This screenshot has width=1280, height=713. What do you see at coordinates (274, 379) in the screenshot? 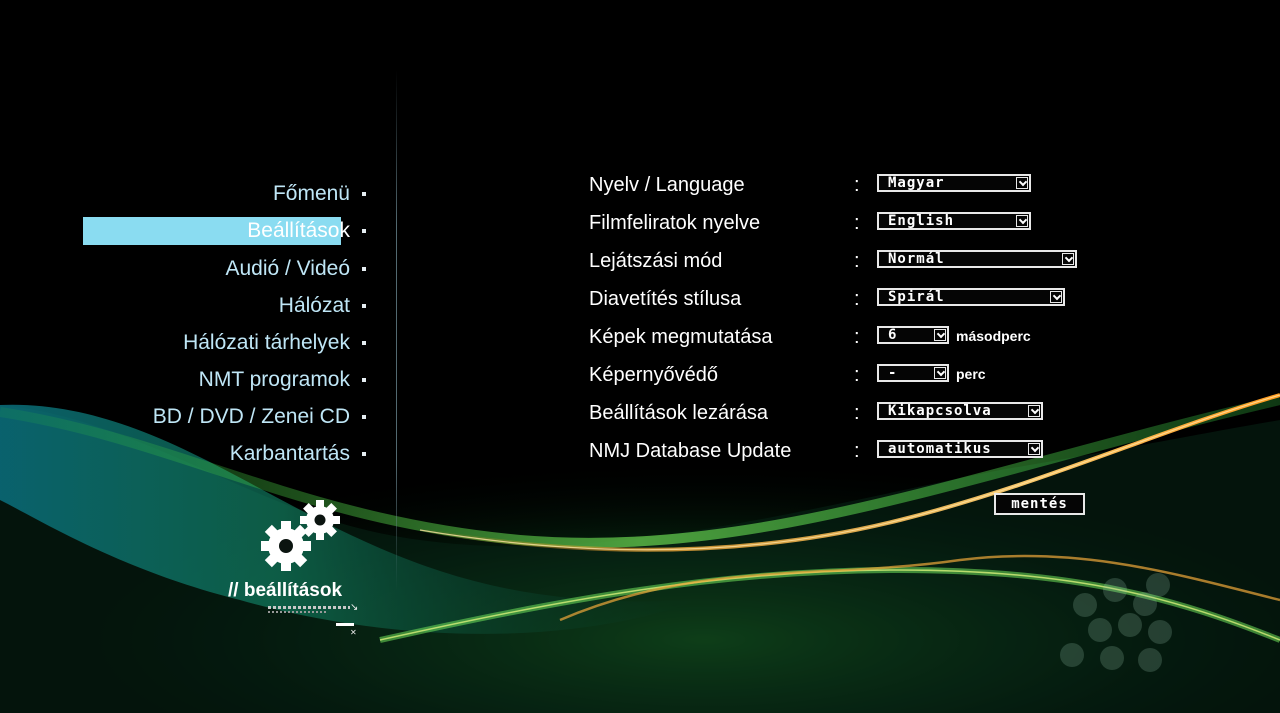
I see `sidebar-item-label: NMT programok` at bounding box center [274, 379].